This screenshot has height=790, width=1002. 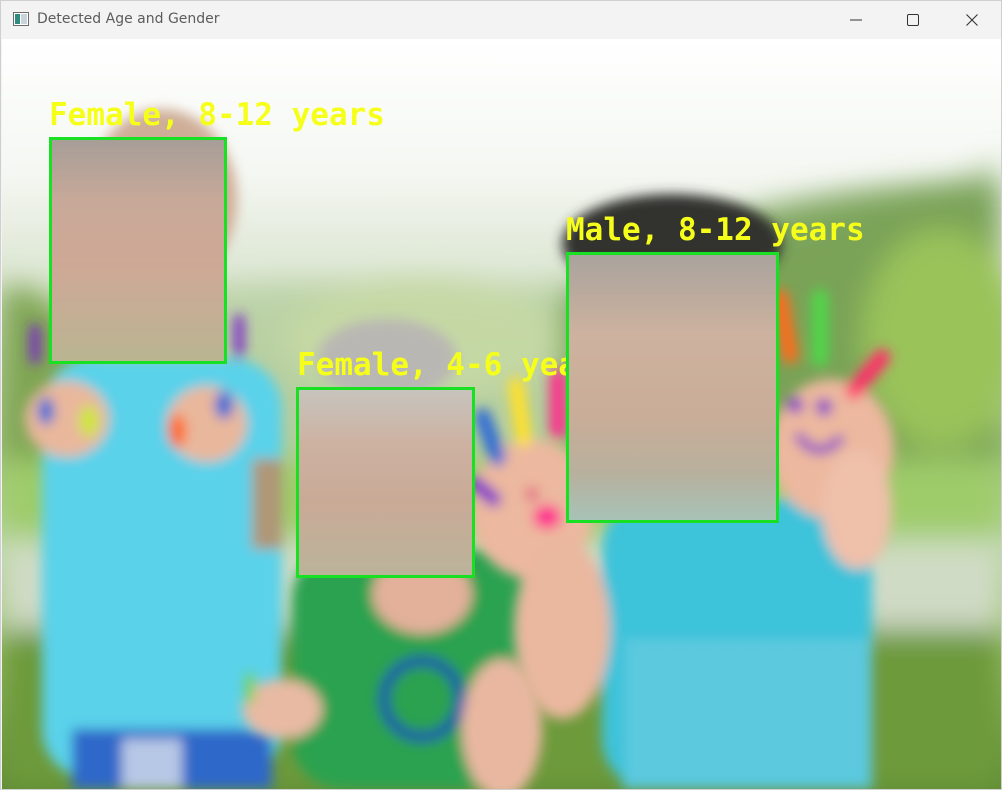 I want to click on close-button, so click(x=972, y=20).